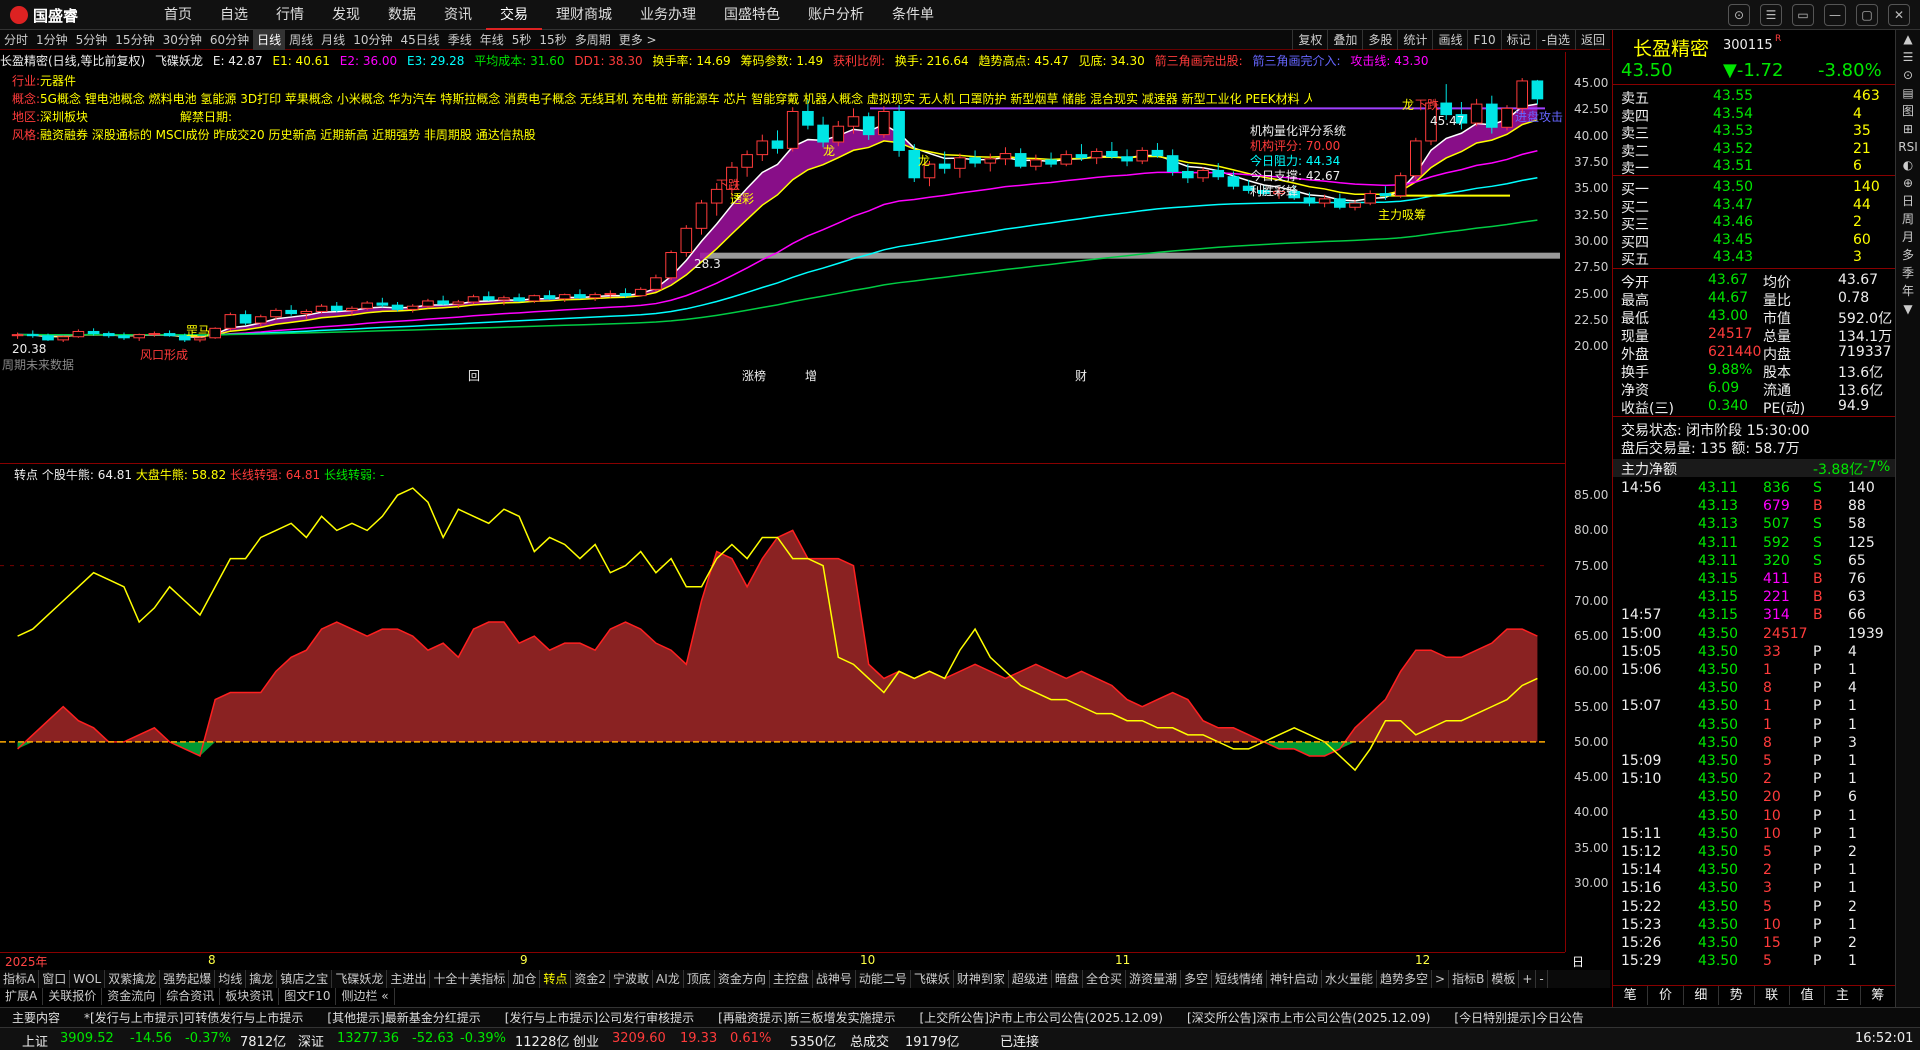 The height and width of the screenshot is (1050, 1920). I want to click on menu-item: 国盛特色, so click(752, 15).